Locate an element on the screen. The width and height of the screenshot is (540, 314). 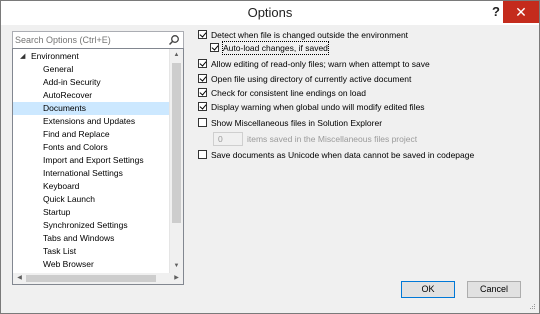
scroll-thumb is located at coordinates (176, 143).